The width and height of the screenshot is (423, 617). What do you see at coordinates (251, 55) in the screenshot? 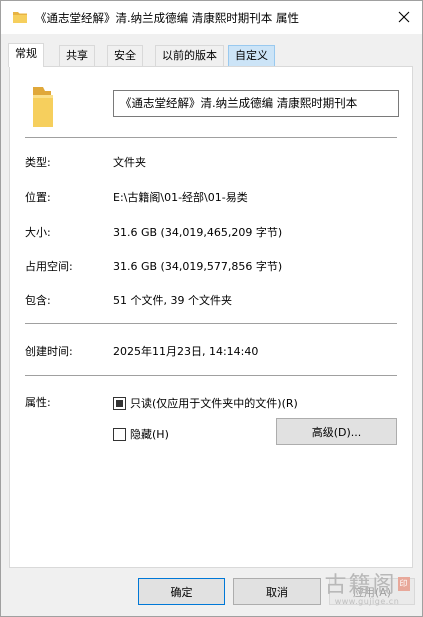
I see `tab-customize: 自定义` at bounding box center [251, 55].